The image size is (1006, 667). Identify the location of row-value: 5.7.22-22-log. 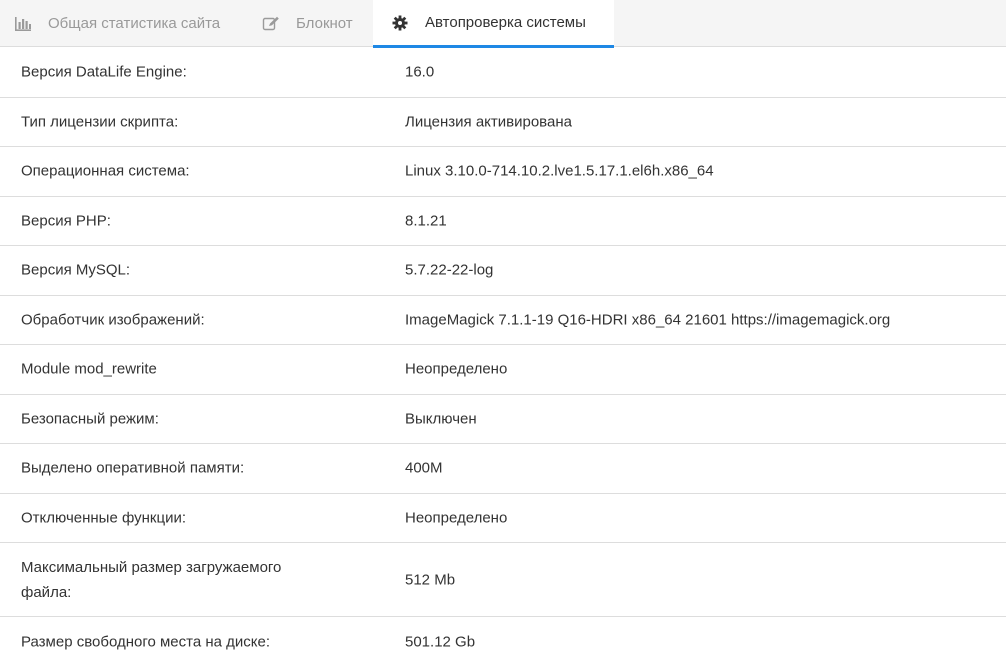
(449, 270).